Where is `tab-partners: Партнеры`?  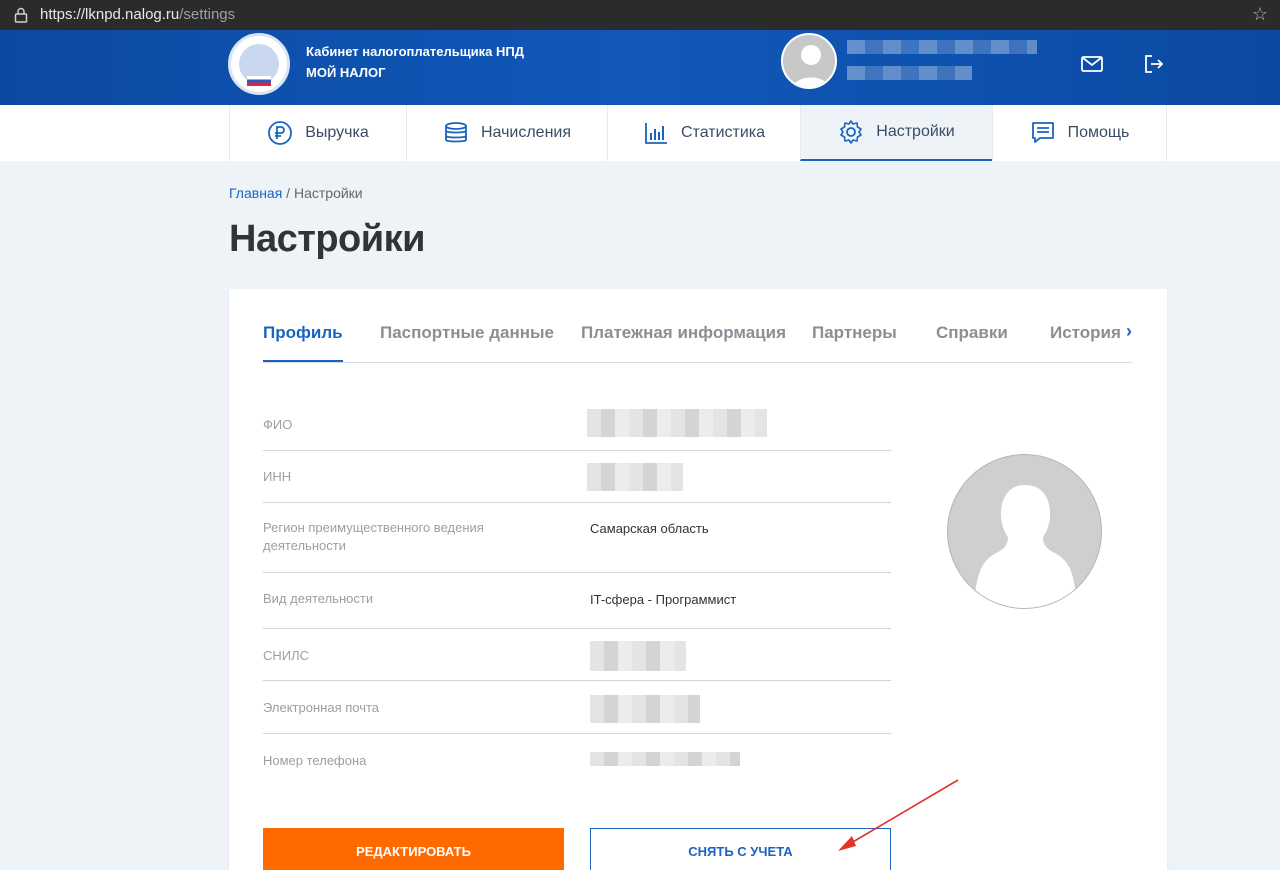
tab-partners: Партнеры is located at coordinates (854, 333).